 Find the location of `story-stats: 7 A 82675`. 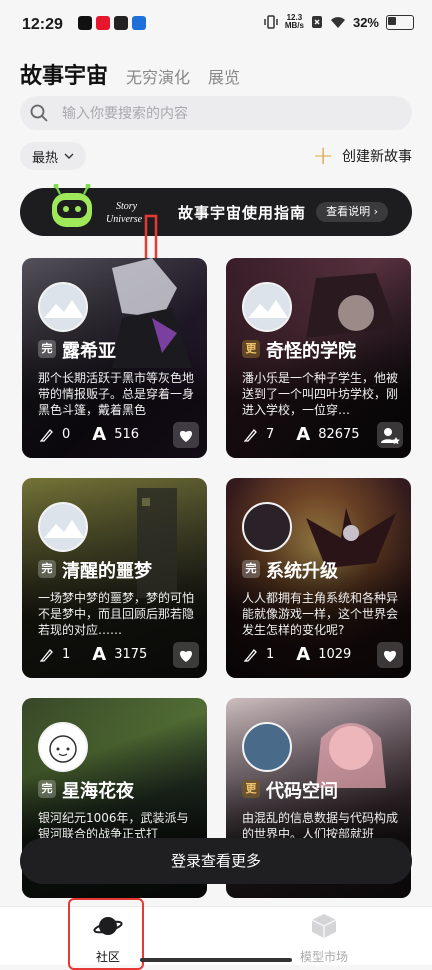

story-stats: 7 A 82675 is located at coordinates (302, 434).